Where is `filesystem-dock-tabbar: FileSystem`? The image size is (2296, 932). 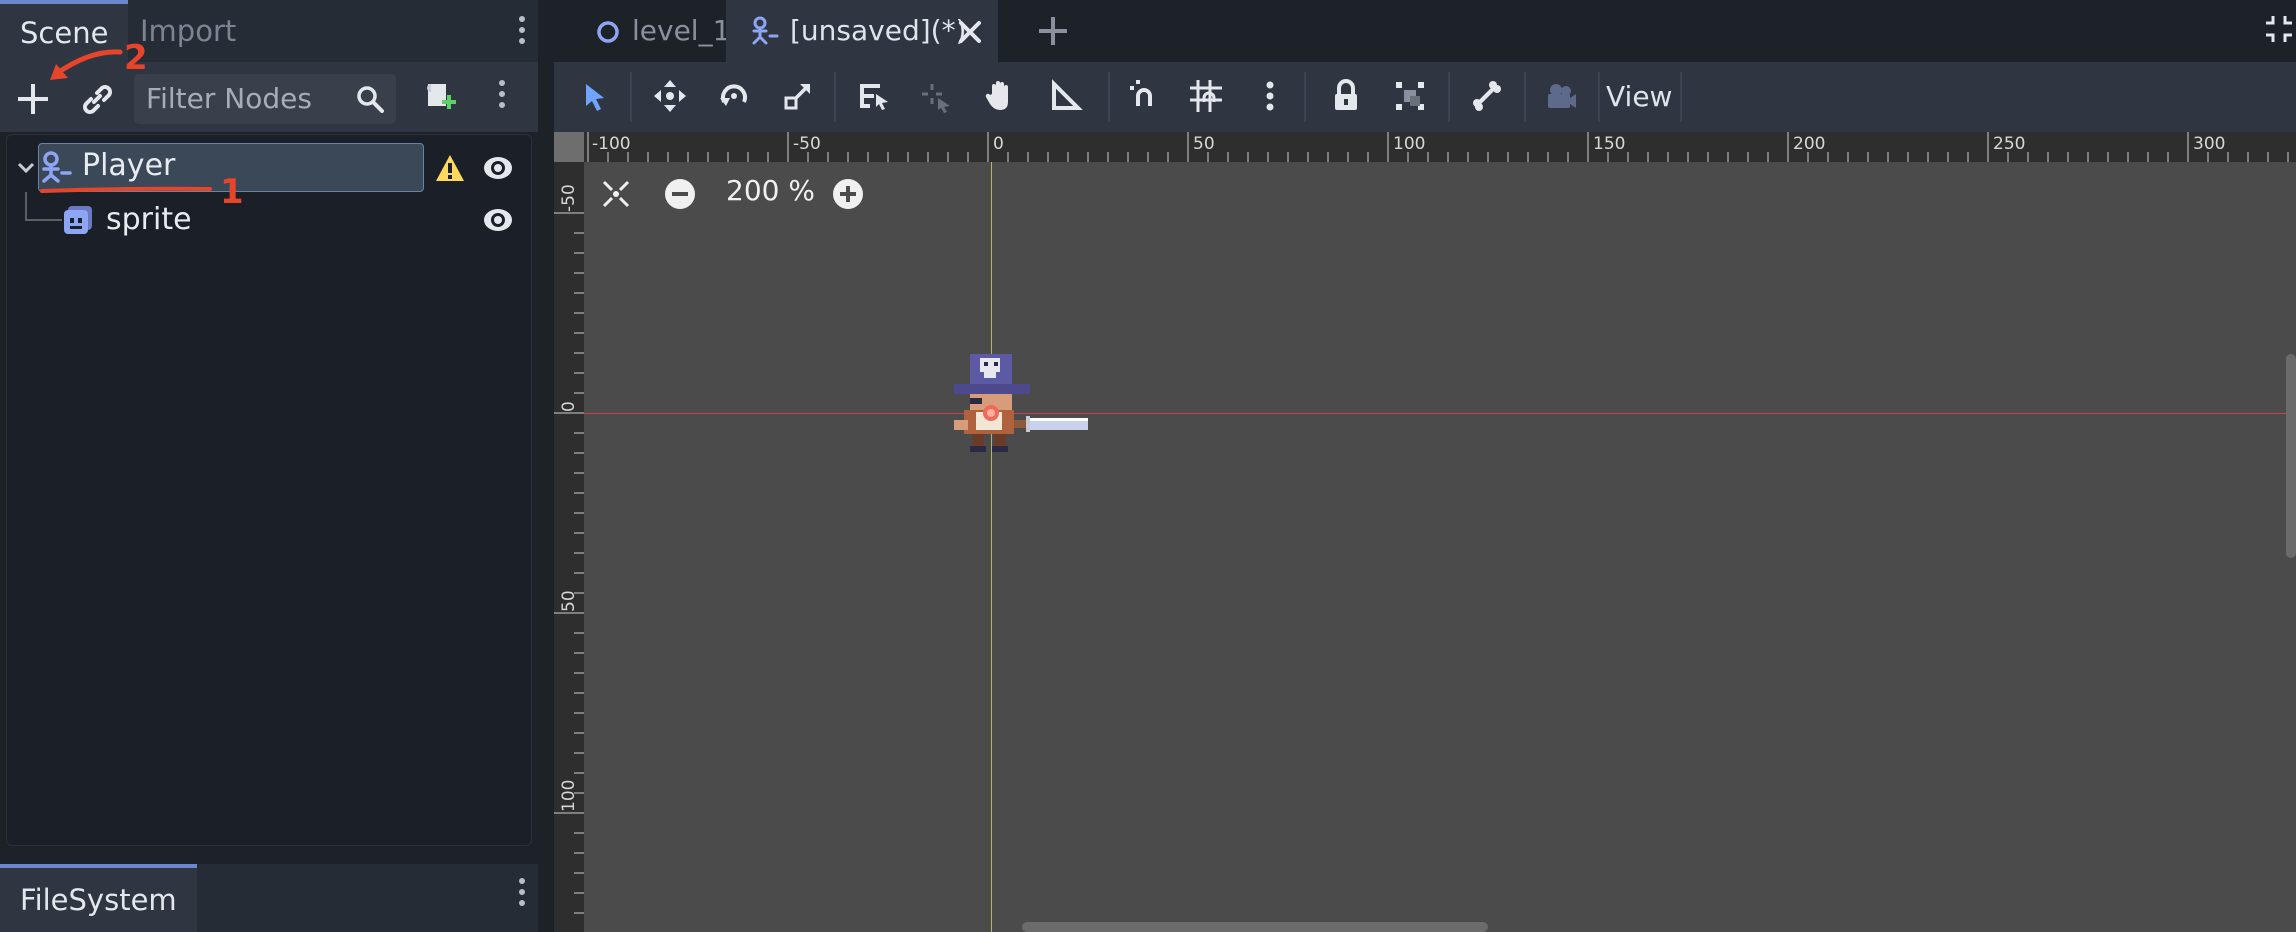 filesystem-dock-tabbar: FileSystem is located at coordinates (269, 898).